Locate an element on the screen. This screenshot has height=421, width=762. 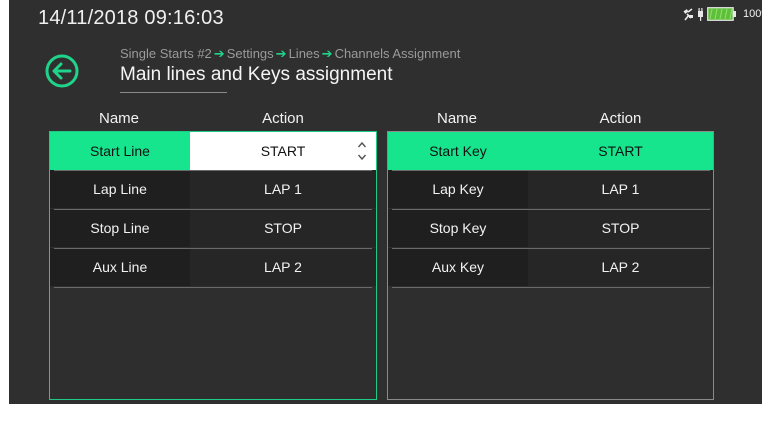
key-action-cell: STOP is located at coordinates (620, 228).